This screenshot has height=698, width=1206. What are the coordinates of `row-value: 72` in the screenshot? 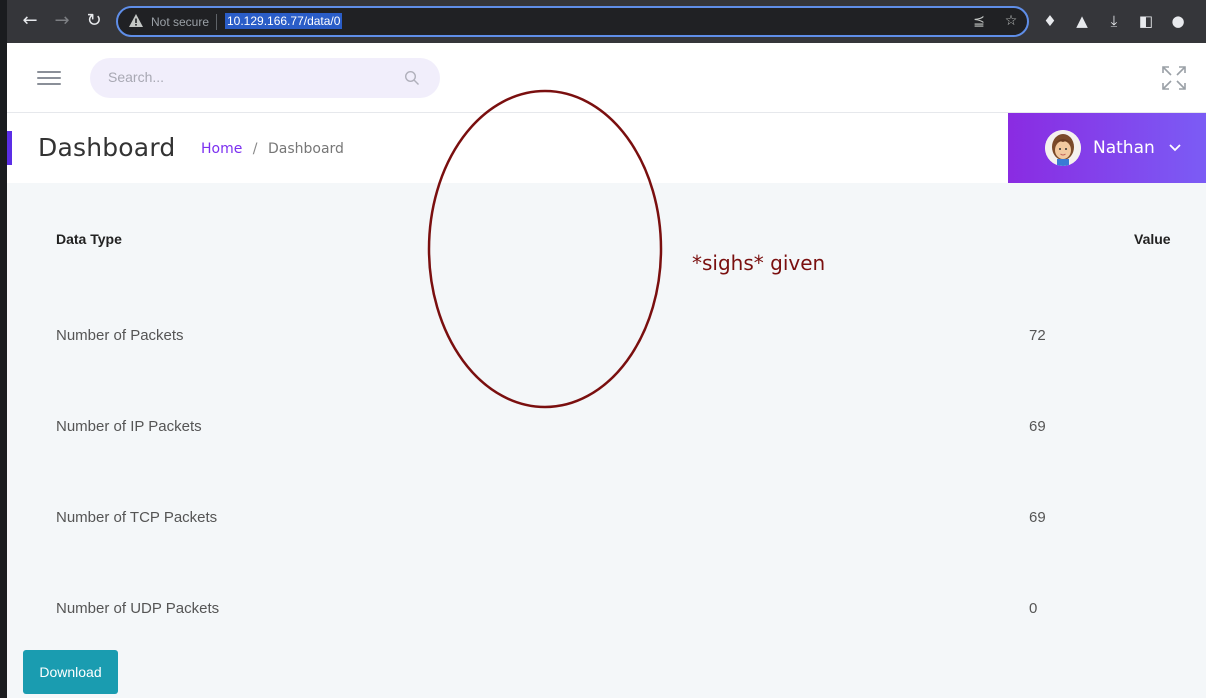 It's located at (1037, 335).